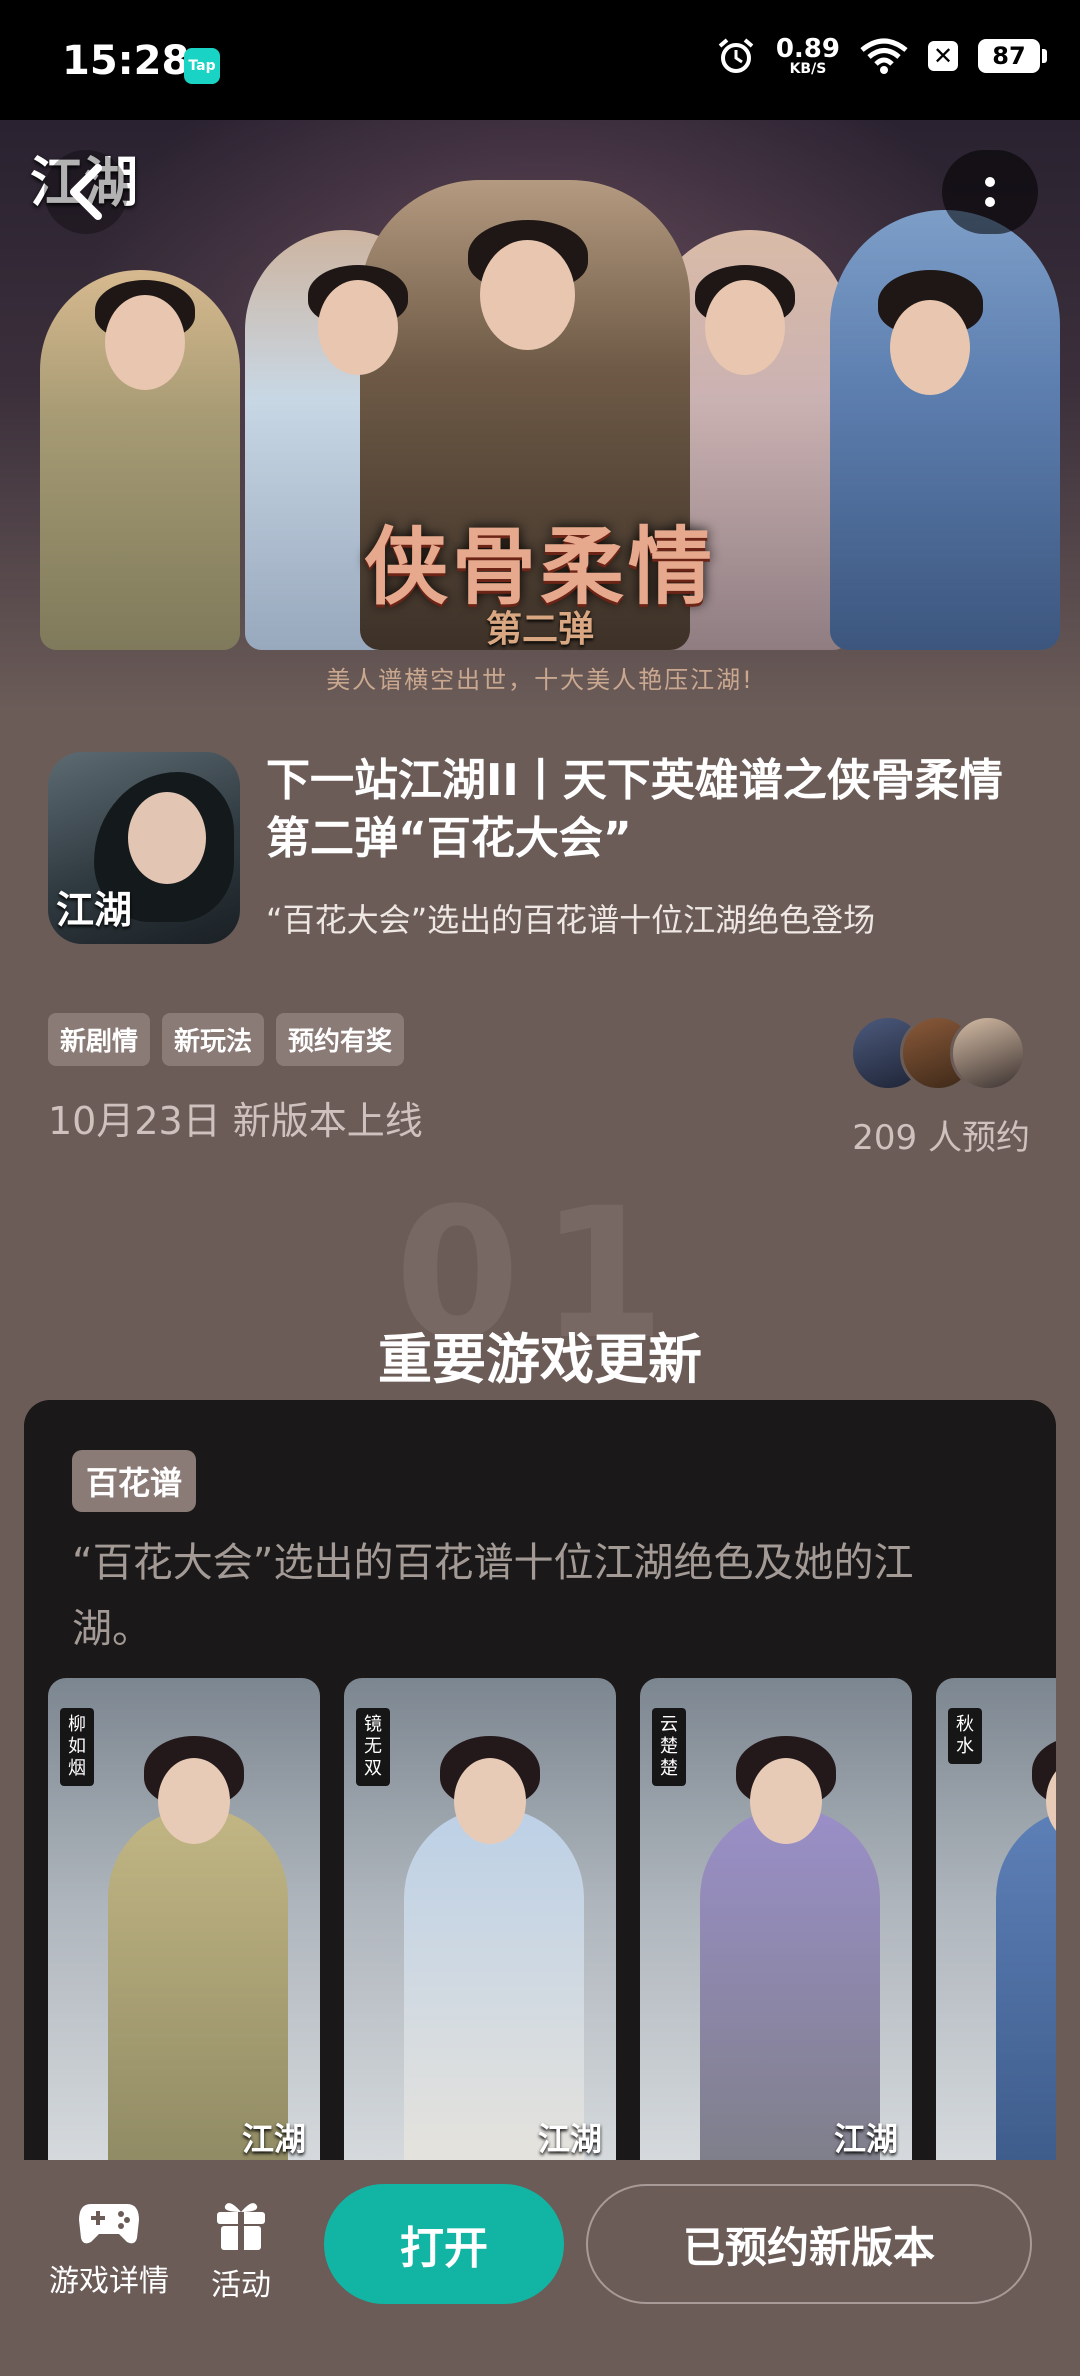 This screenshot has width=1080, height=2376. I want to click on feature-tags: 新剧情 新玩法 预约有奖, so click(226, 1039).